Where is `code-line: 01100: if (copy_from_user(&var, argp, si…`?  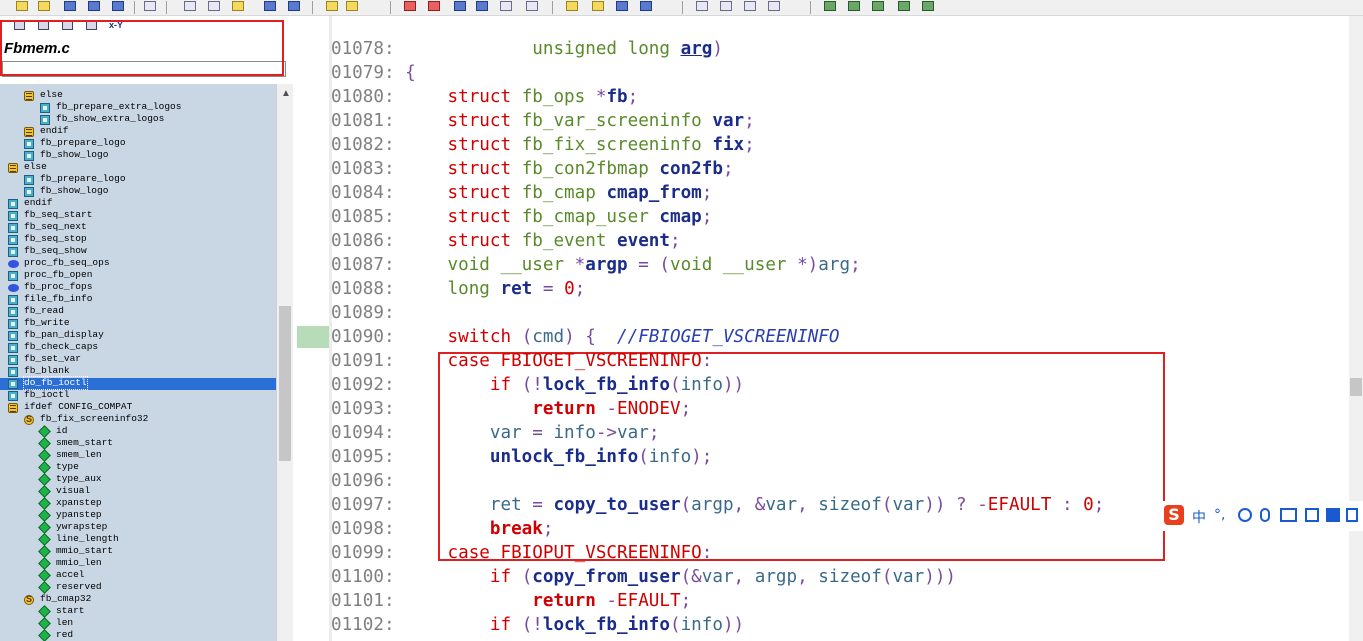 code-line: 01100: if (copy_from_user(&var, argp, si… is located at coordinates (643, 577).